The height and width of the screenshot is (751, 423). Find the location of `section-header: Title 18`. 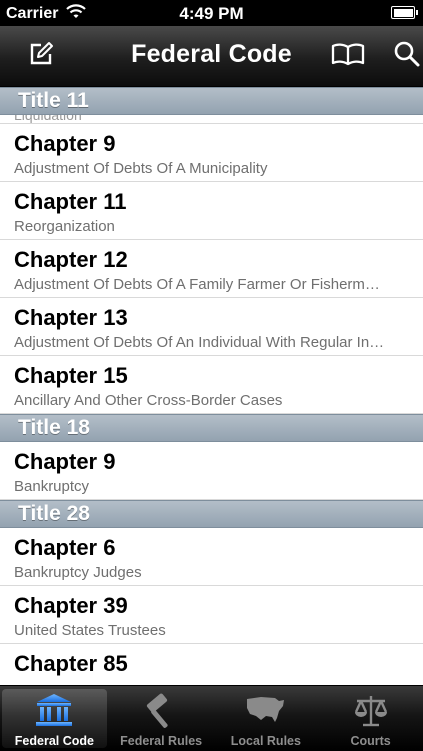

section-header: Title 18 is located at coordinates (211, 428).